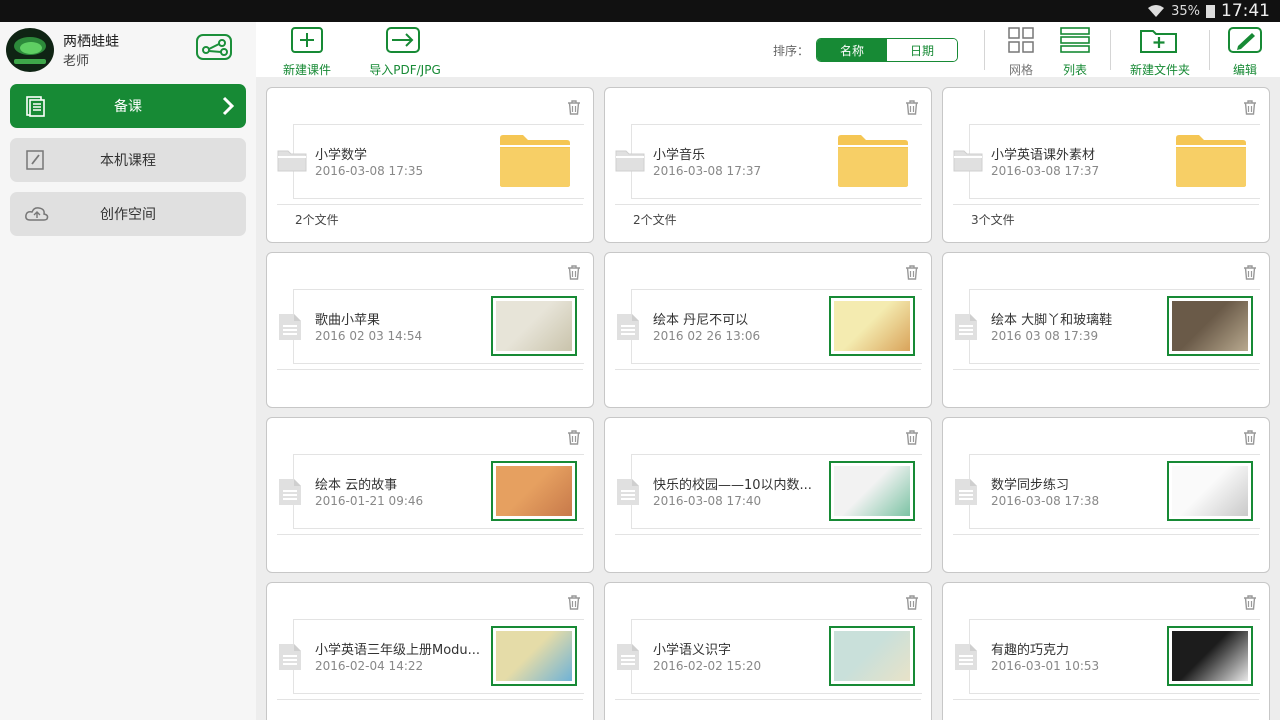  Describe the element at coordinates (128, 106) in the screenshot. I see `sidebar-item-prepare-lessons: 备课` at that location.